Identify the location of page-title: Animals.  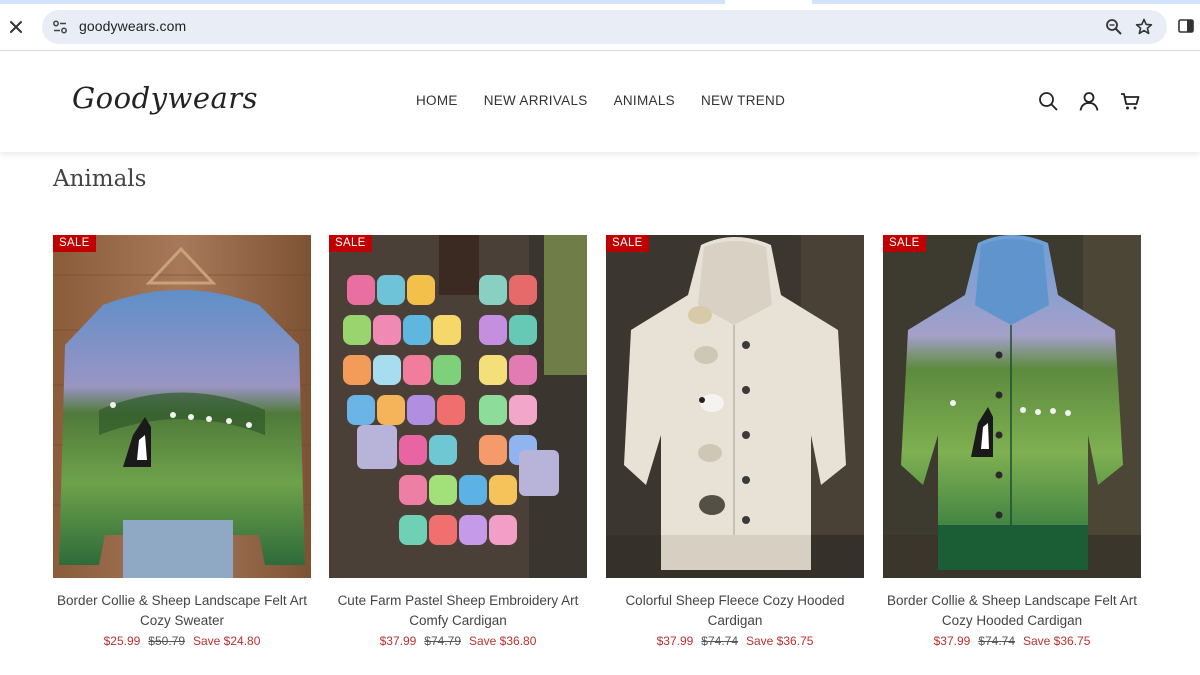
(100, 179).